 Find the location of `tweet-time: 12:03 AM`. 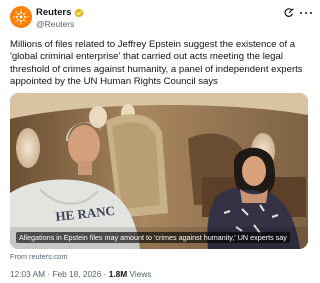

tweet-time: 12:03 AM is located at coordinates (27, 274).